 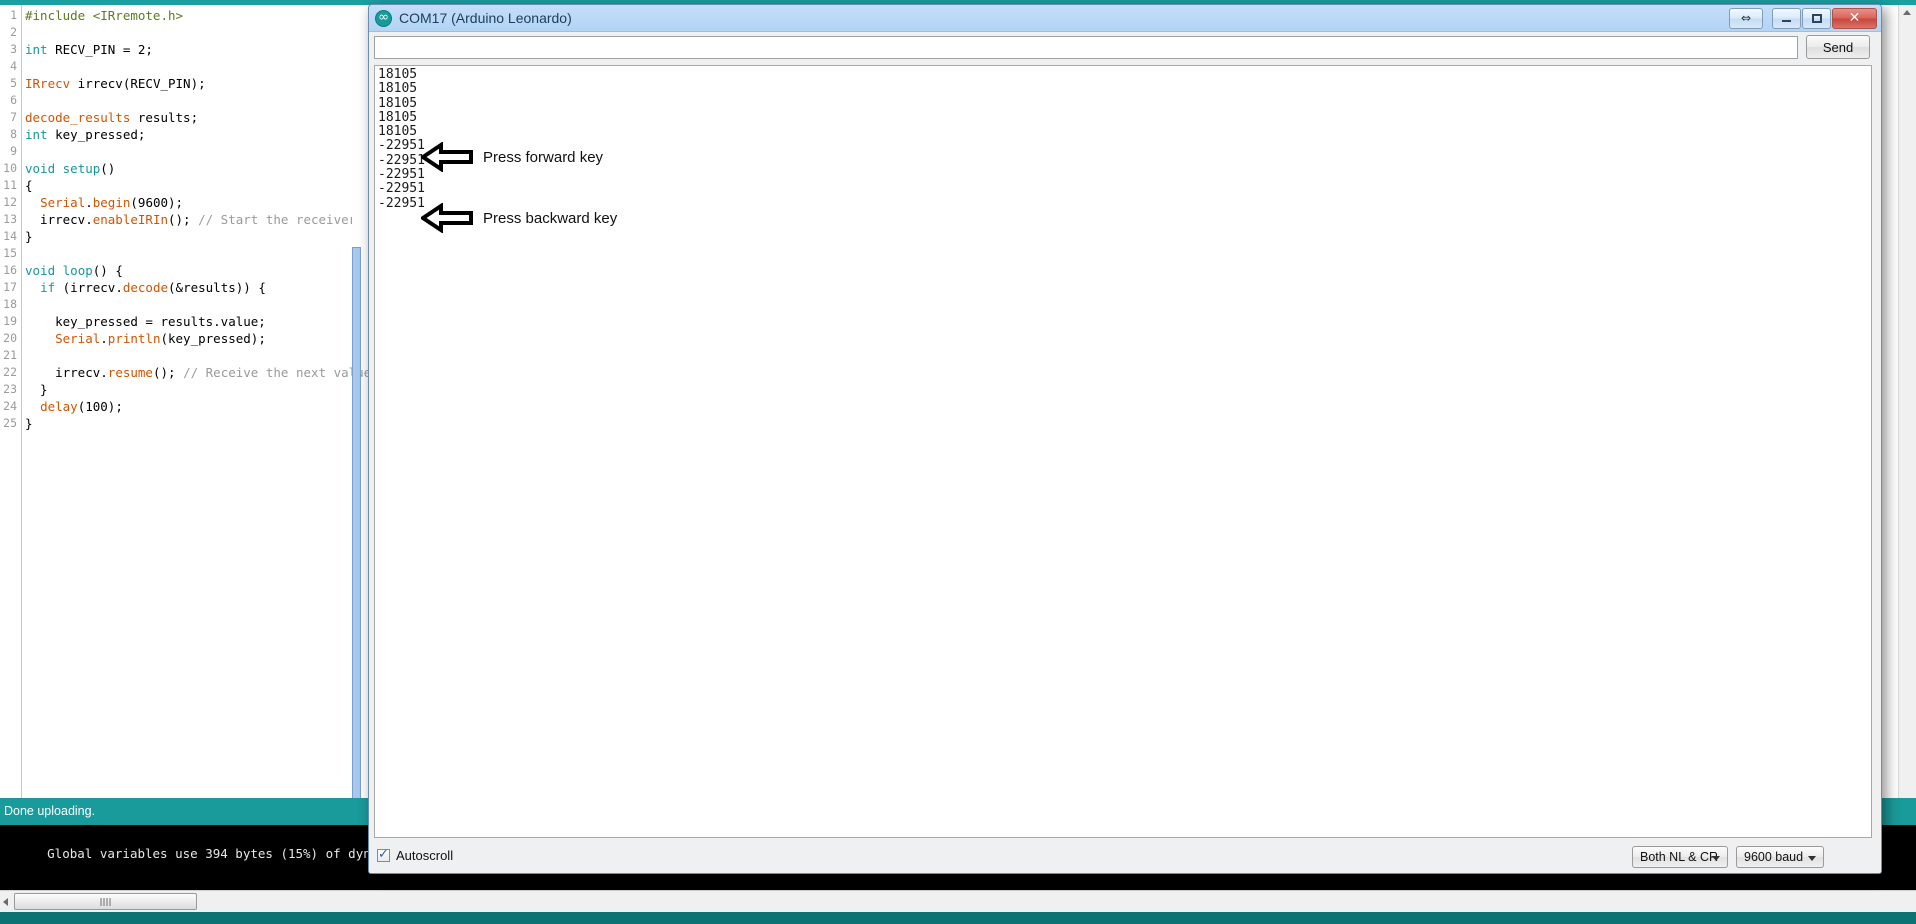 What do you see at coordinates (10, 287) in the screenshot?
I see `line-number: 17` at bounding box center [10, 287].